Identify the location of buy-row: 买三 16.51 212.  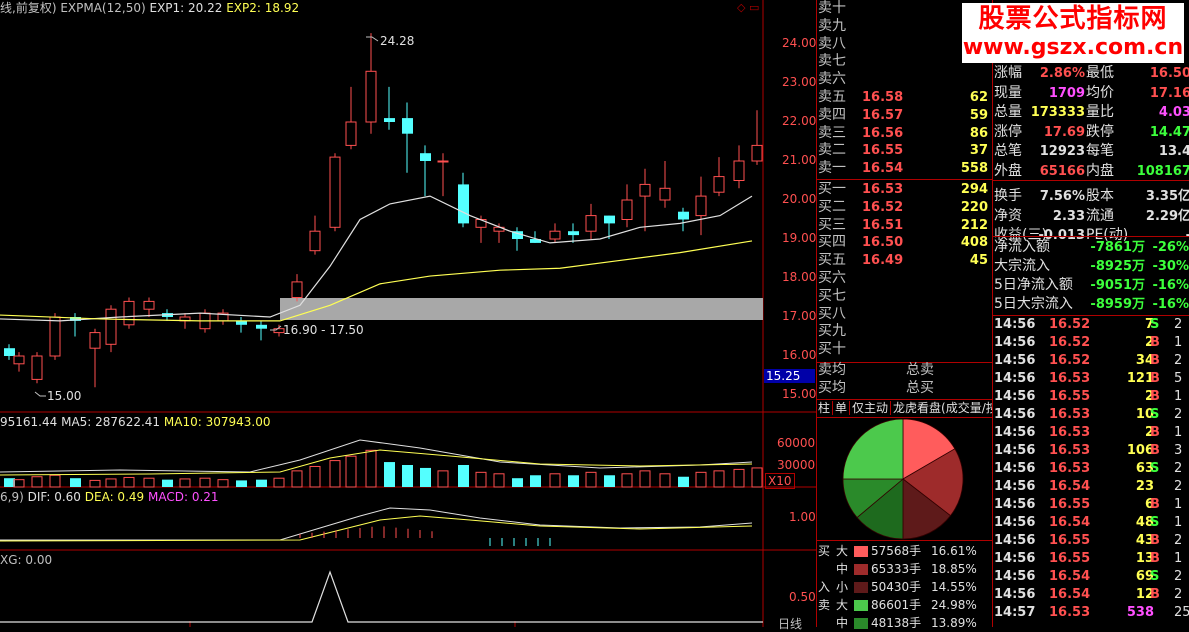
(904, 226).